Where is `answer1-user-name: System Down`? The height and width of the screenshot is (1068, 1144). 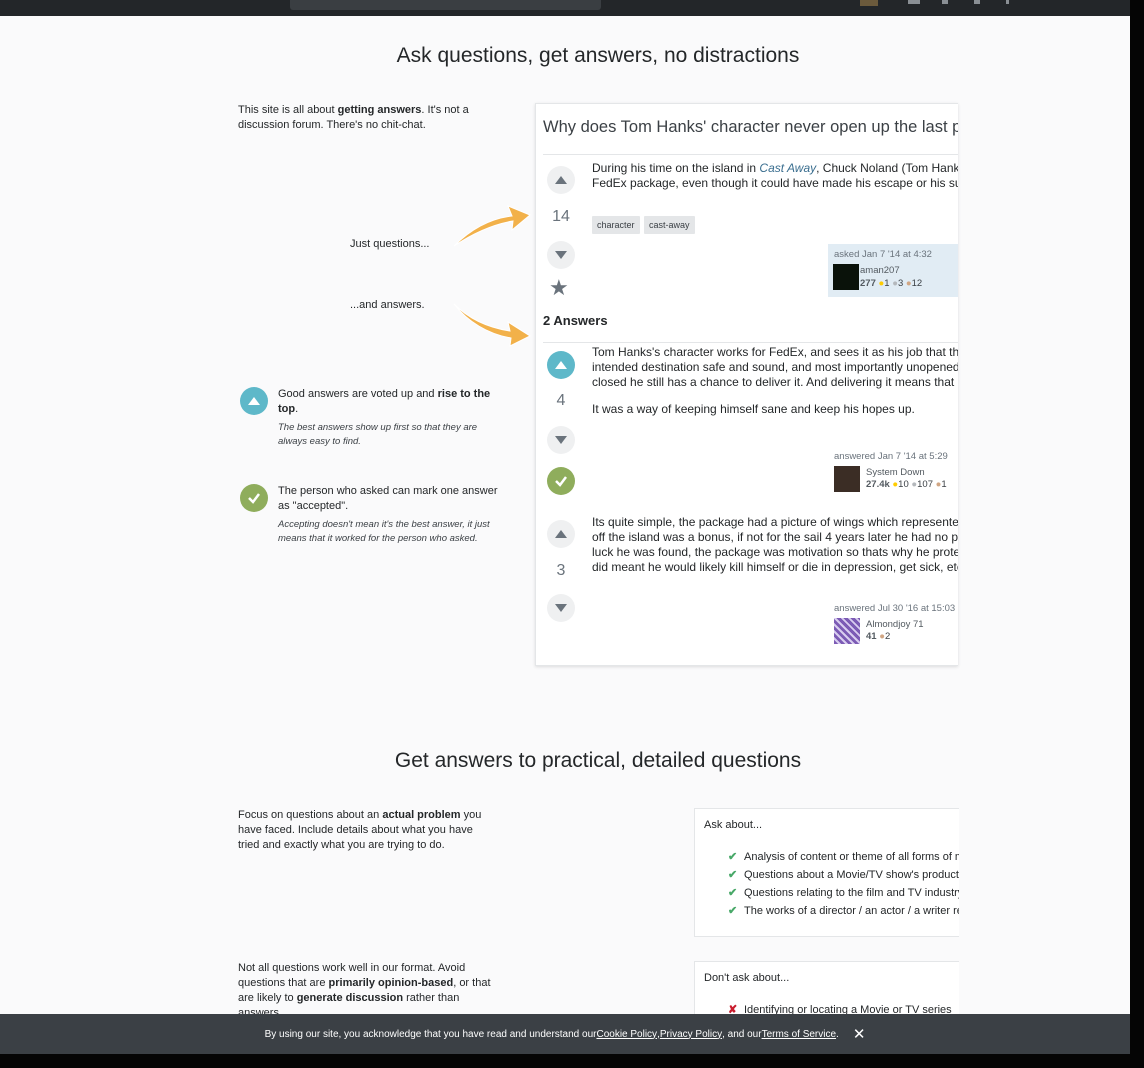 answer1-user-name: System Down is located at coordinates (895, 472).